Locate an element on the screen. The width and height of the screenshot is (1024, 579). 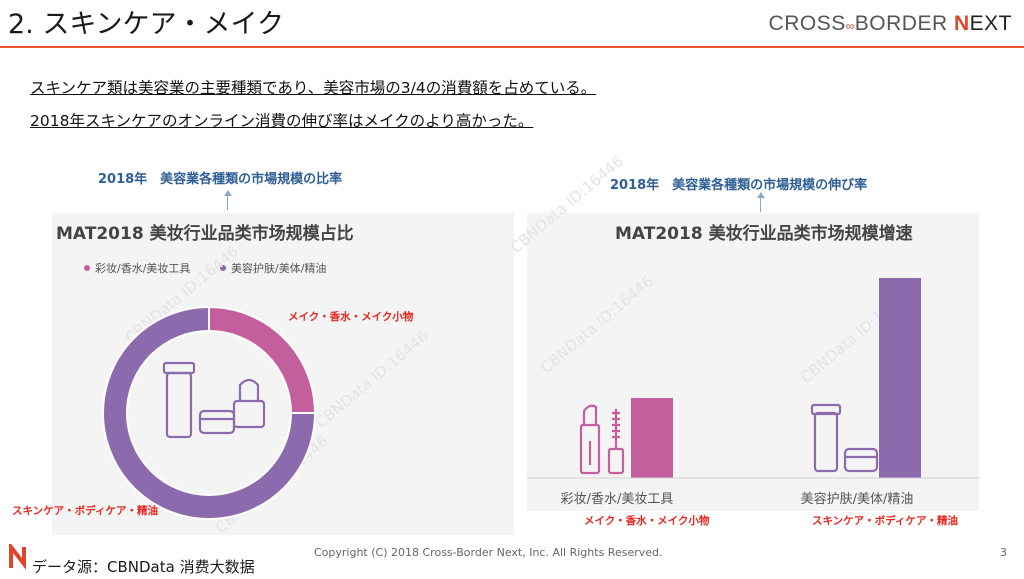
brand-part2: BORDER is located at coordinates (901, 23).